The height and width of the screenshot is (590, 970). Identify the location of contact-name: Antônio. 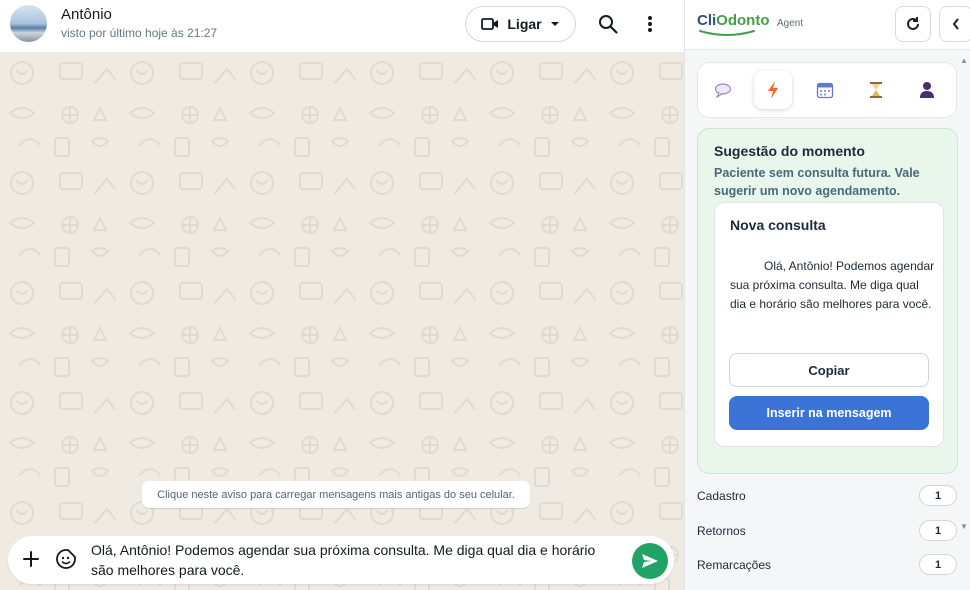
(86, 14).